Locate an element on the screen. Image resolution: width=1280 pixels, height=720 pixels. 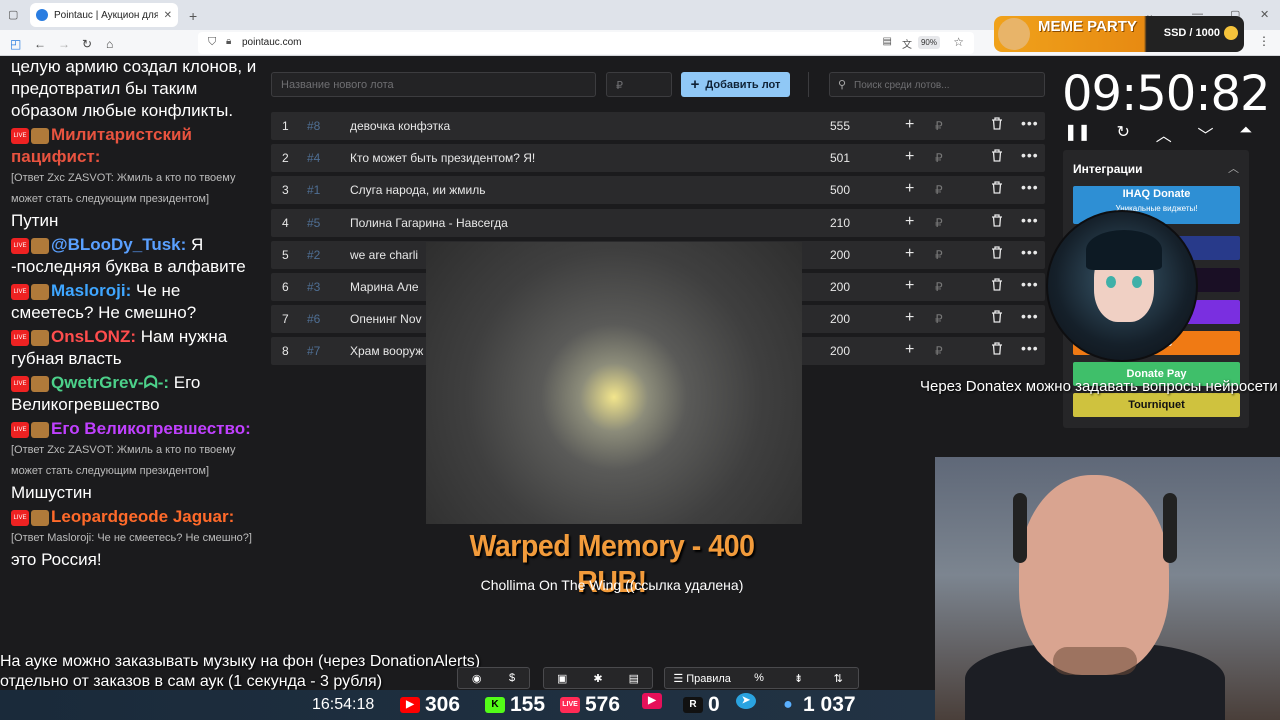
home-button: ⌂ is located at coordinates (109, 44).